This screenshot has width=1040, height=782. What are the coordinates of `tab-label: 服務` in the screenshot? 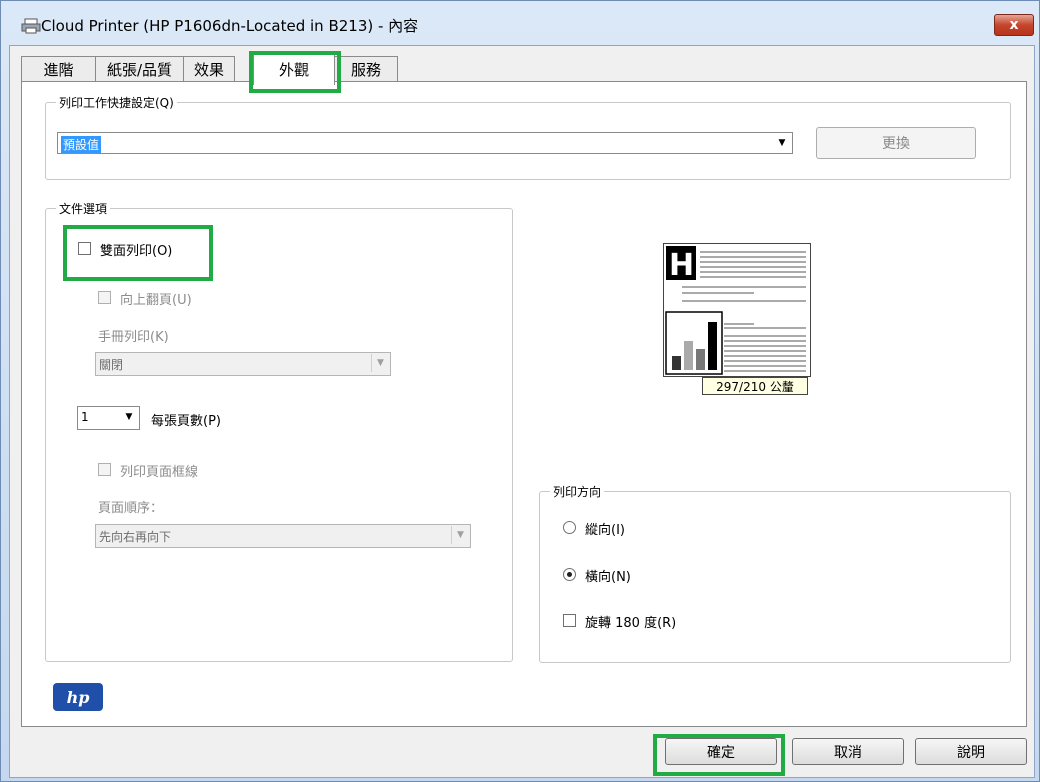 It's located at (365, 70).